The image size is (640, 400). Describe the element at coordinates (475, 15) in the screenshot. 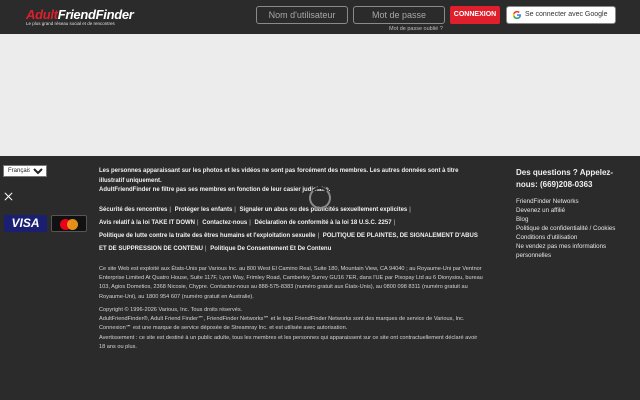

I see `login-button: CONNEXION` at that location.